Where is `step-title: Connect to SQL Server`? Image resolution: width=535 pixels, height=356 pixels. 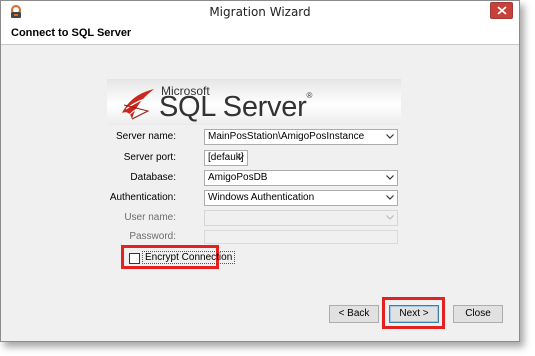
step-title: Connect to SQL Server is located at coordinates (71, 33).